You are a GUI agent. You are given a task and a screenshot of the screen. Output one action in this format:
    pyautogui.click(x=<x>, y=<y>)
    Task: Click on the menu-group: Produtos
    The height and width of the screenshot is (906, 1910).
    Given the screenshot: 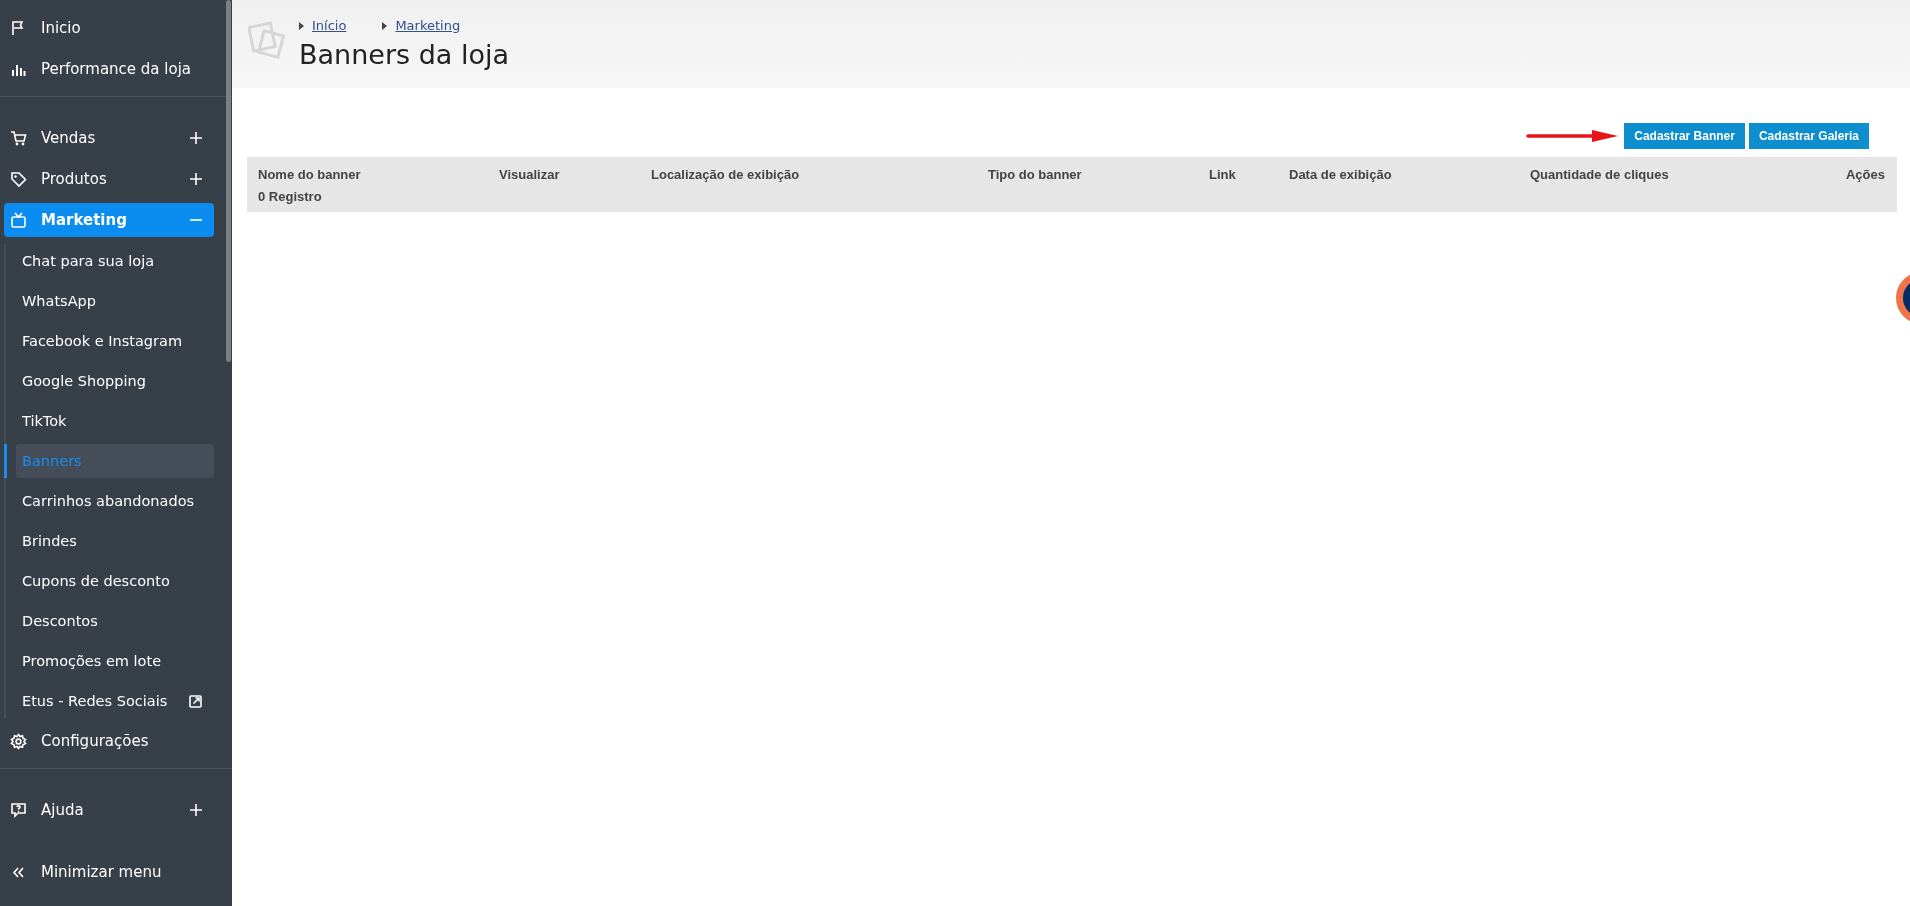 What is the action you would take?
    pyautogui.click(x=109, y=179)
    